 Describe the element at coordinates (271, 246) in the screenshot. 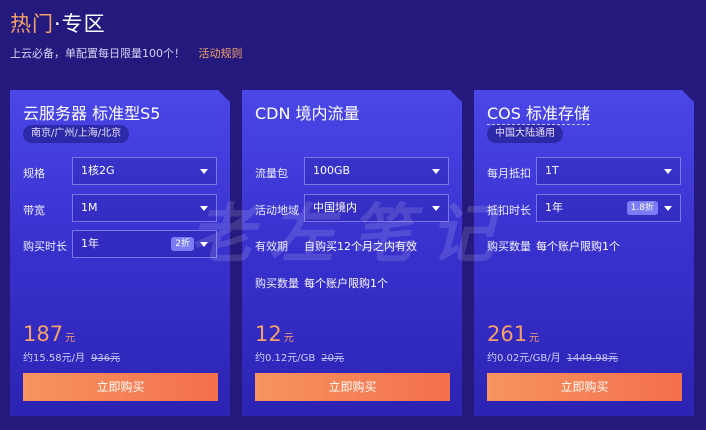

I see `validity-label: 有效期` at that location.